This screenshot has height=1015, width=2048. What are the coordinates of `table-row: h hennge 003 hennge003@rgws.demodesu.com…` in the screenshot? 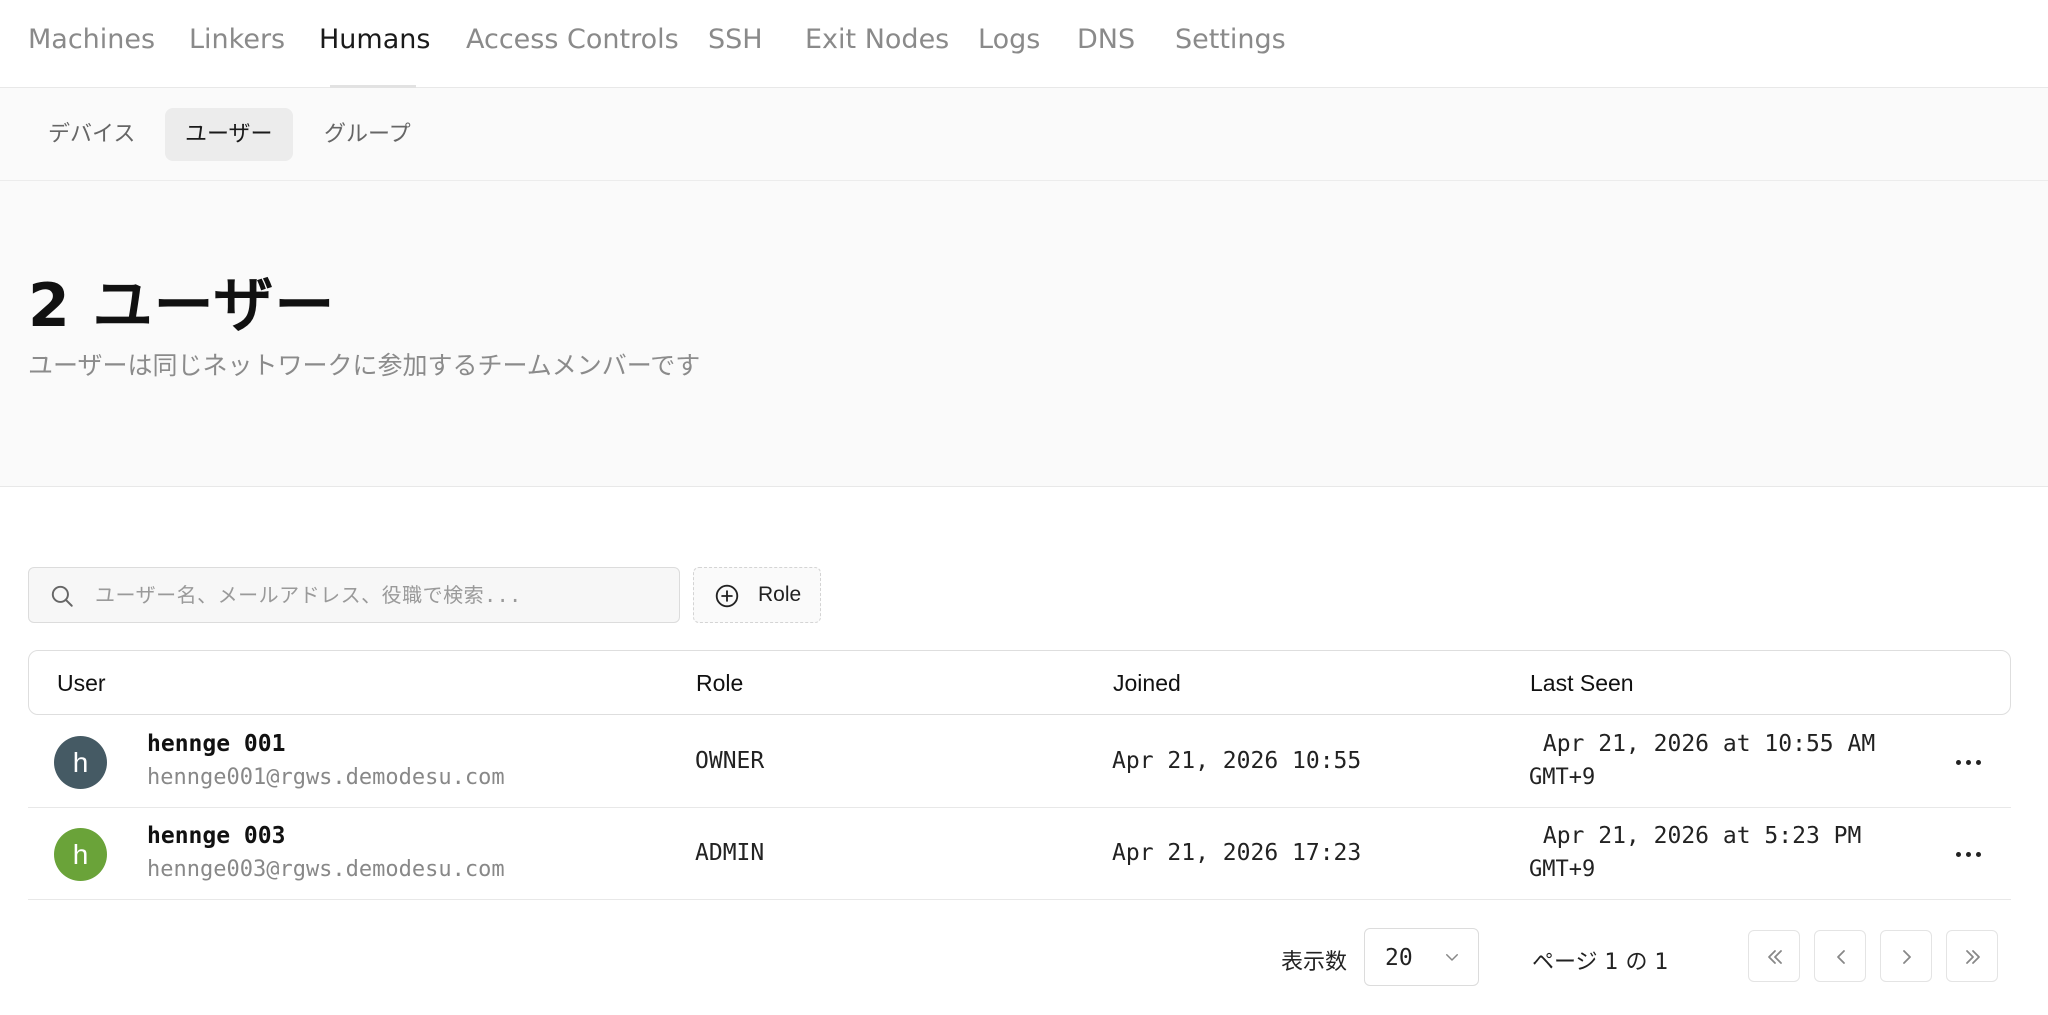 It's located at (1019, 854).